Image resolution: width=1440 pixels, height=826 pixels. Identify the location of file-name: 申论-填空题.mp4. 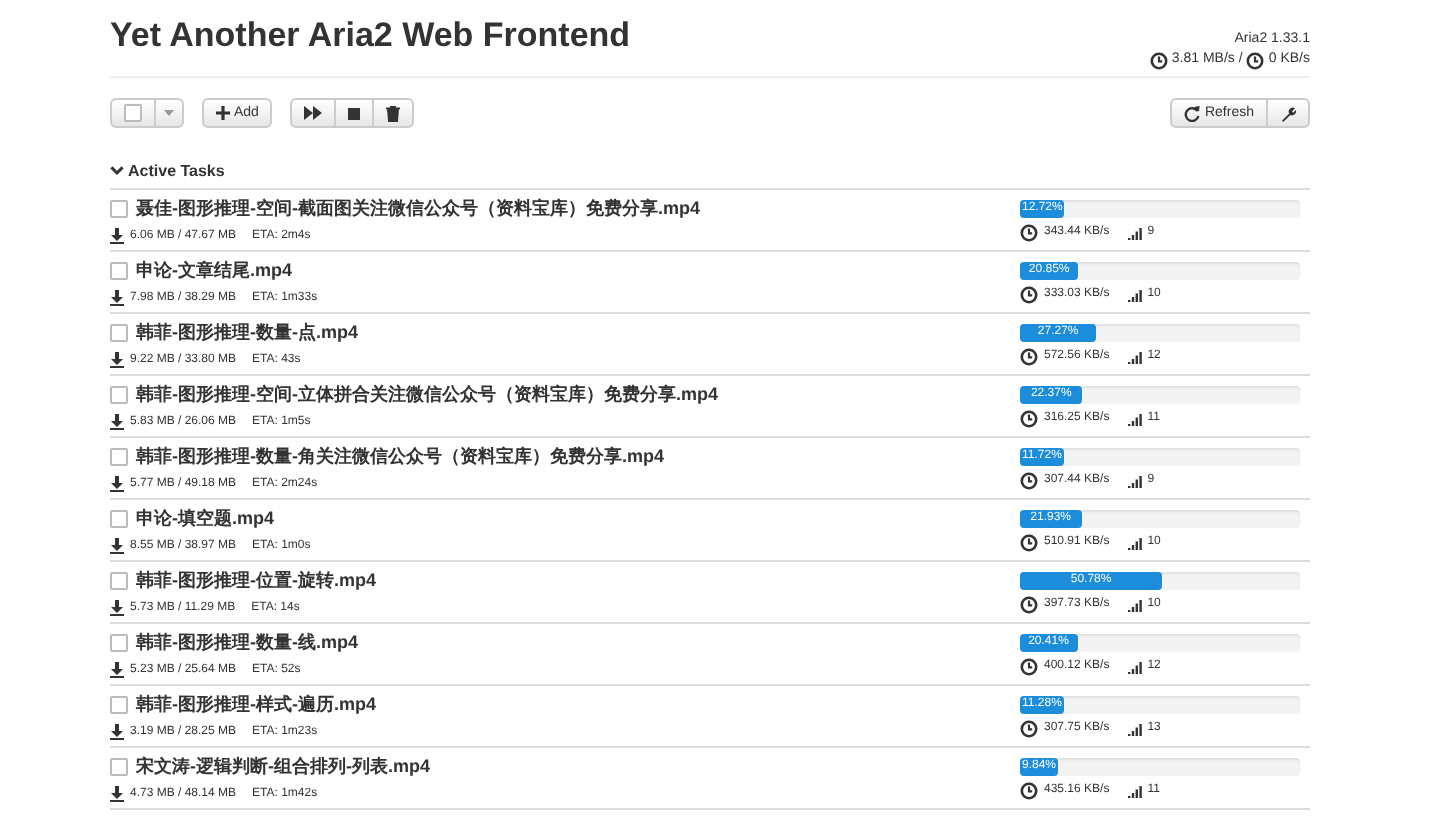
(205, 519).